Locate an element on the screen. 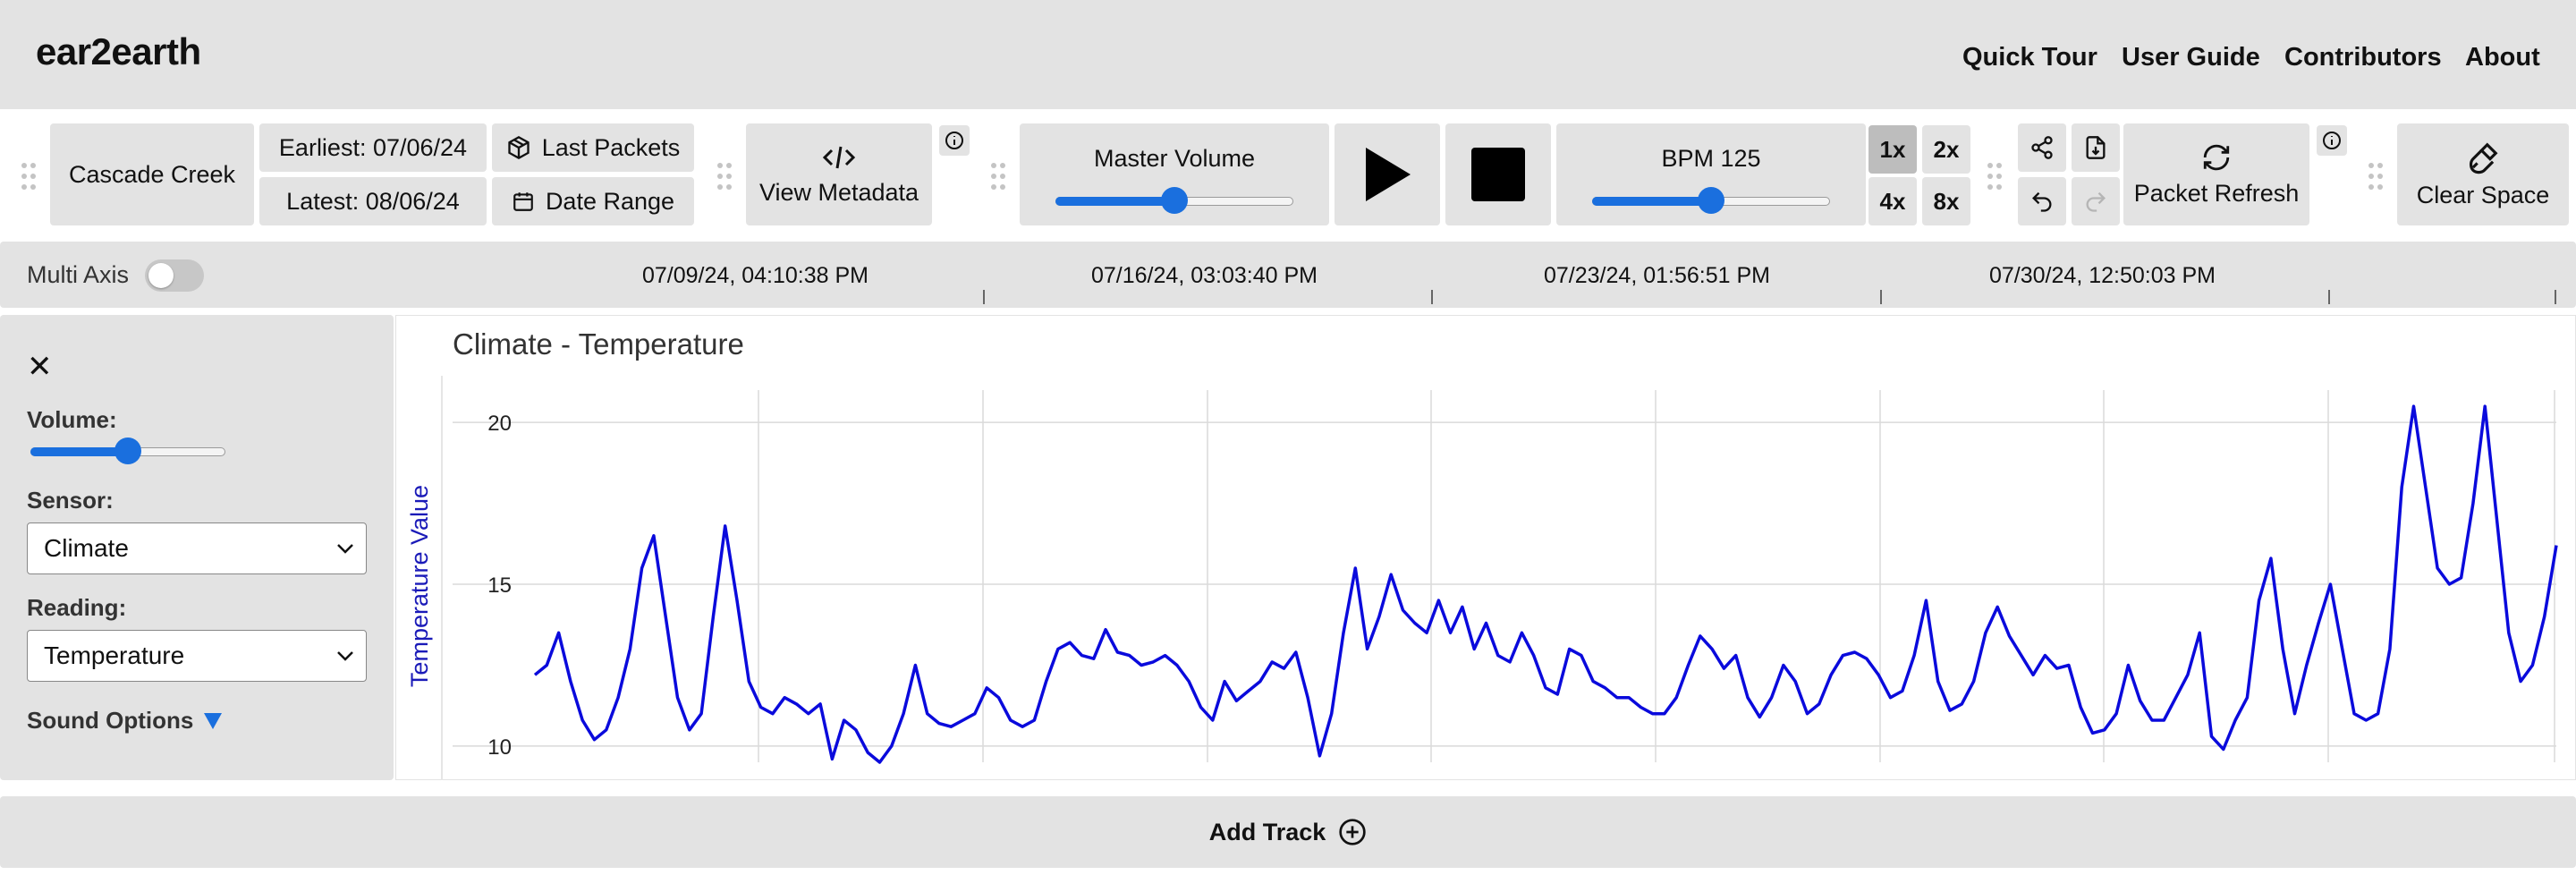  file-download-icon is located at coordinates (2096, 147).